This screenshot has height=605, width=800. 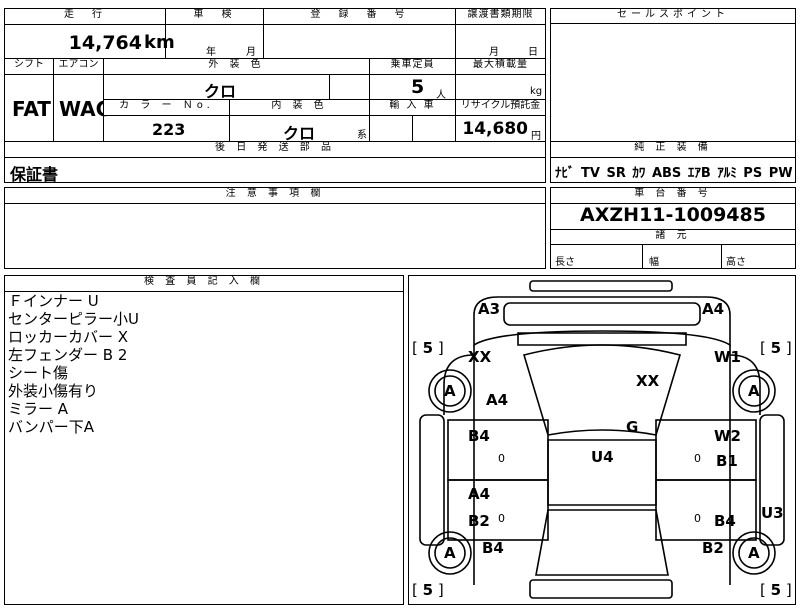 I want to click on capacity-unit: 人, so click(x=441, y=95).